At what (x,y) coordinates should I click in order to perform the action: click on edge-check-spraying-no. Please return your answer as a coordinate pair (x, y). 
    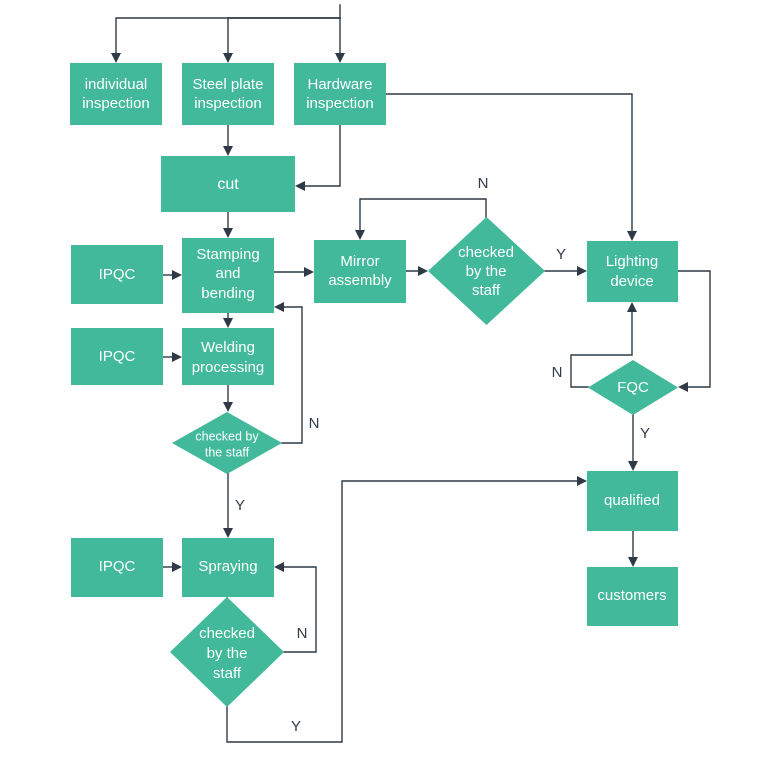
    Looking at the image, I should click on (295, 607).